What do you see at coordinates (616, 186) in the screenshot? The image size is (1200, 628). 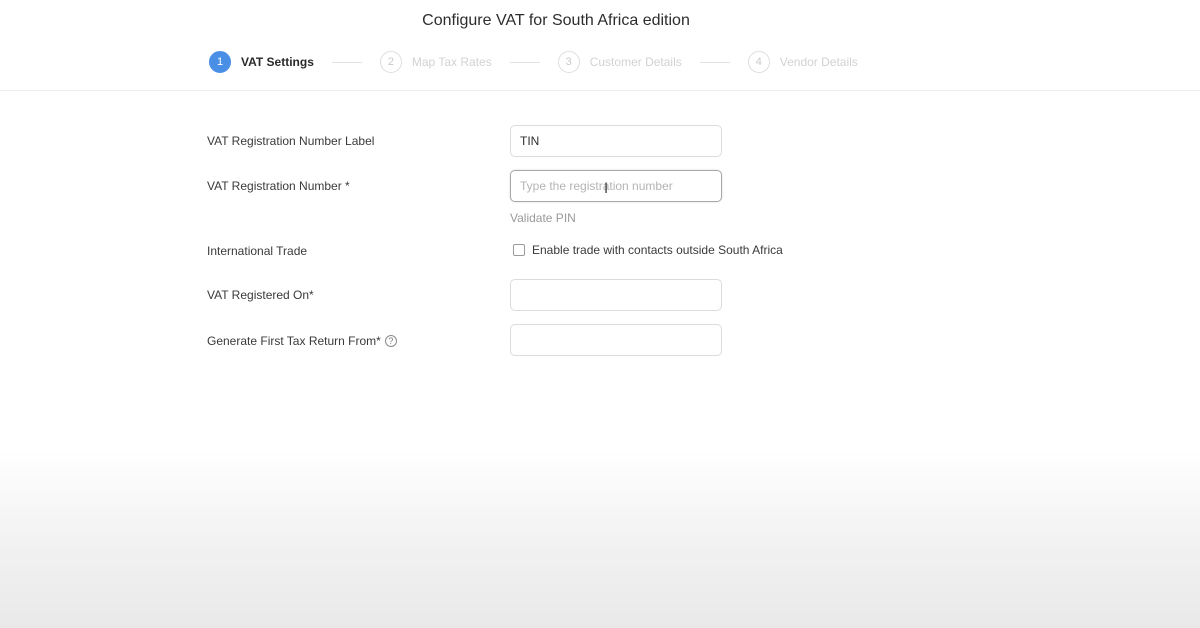 I see `vat-reg-number-input` at bounding box center [616, 186].